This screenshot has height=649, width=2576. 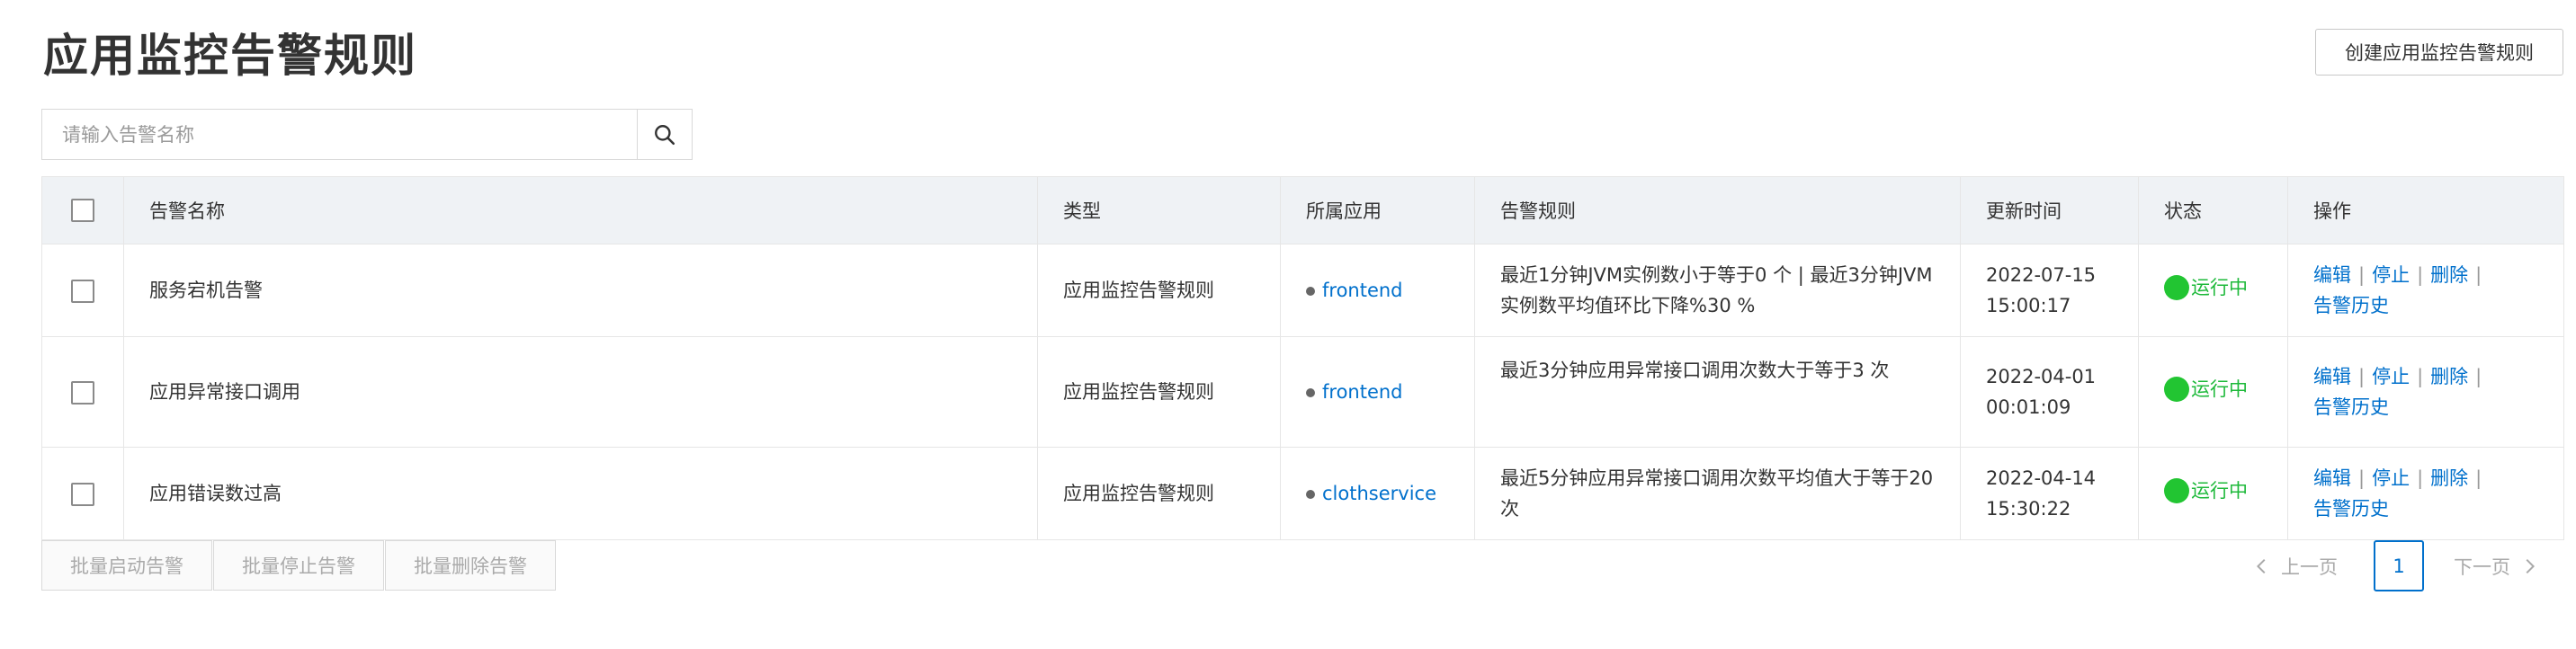 What do you see at coordinates (2041, 275) in the screenshot?
I see `updated-date: 2022-07-15` at bounding box center [2041, 275].